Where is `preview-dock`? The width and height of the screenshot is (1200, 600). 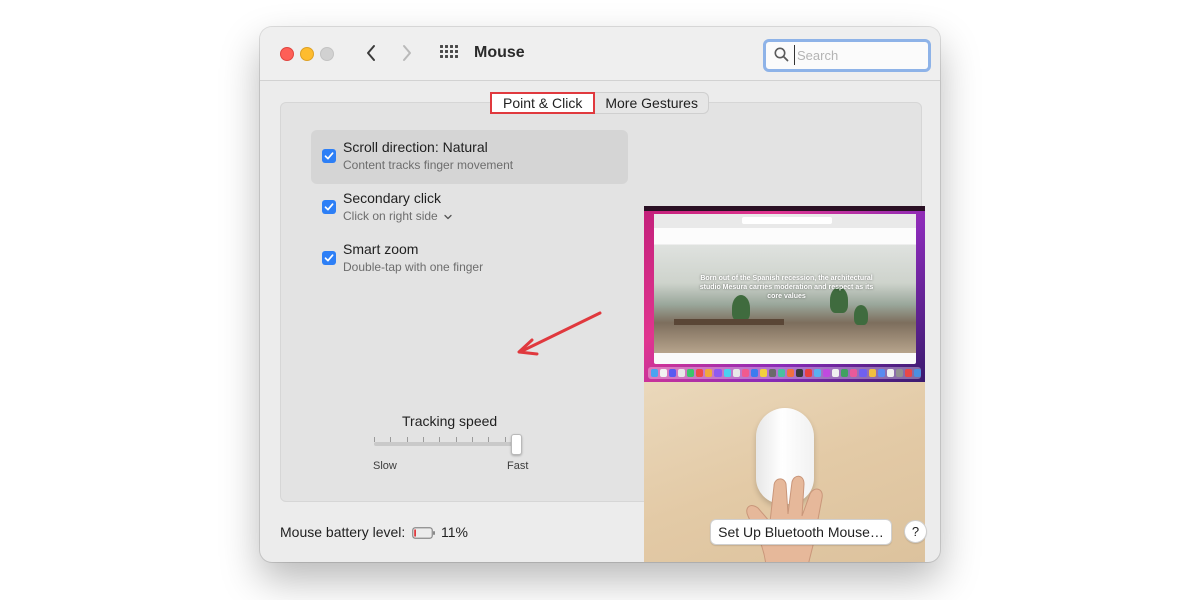
preview-dock is located at coordinates (784, 373).